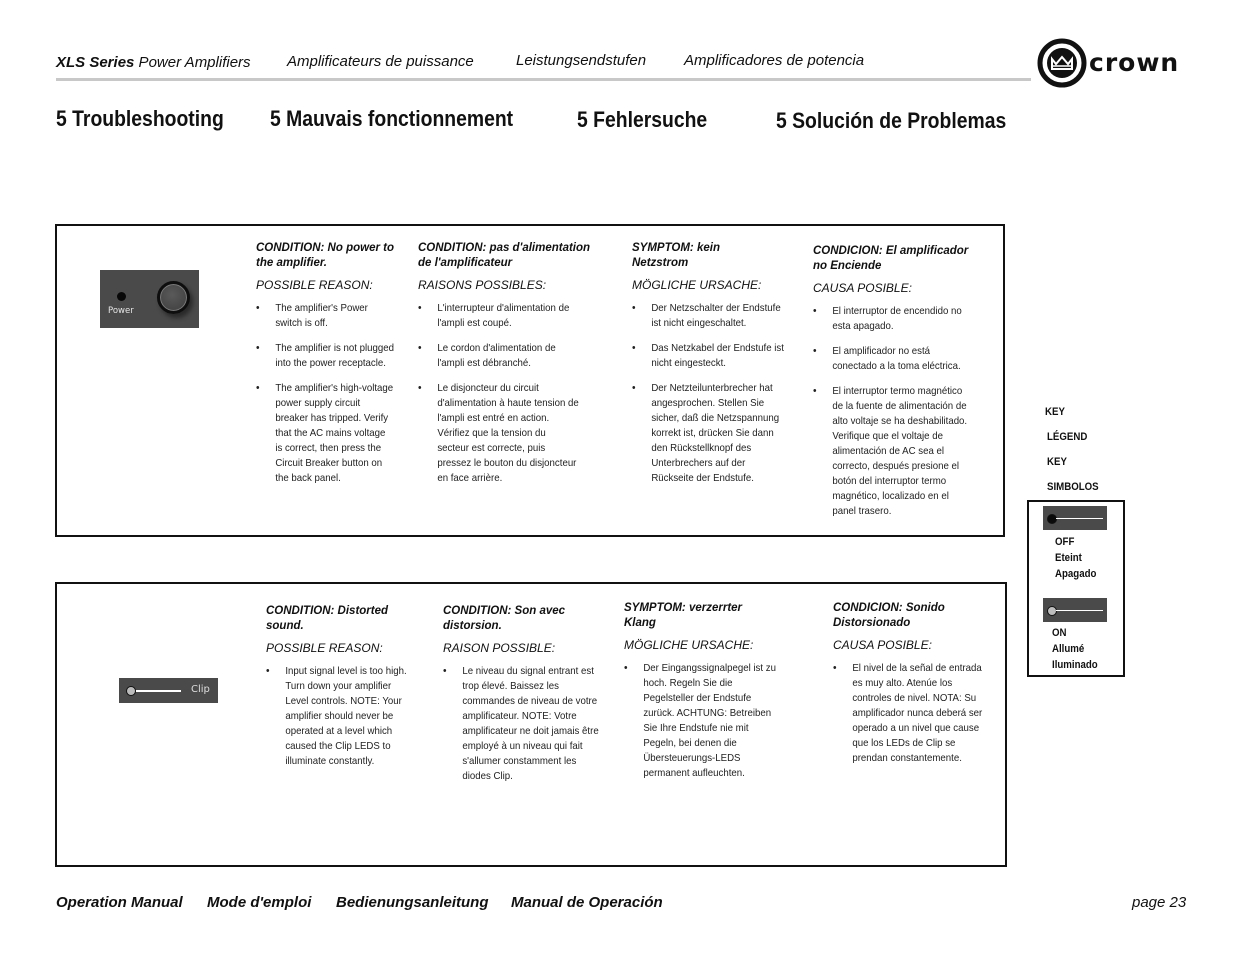 This screenshot has width=1235, height=954. I want to click on led-off-icon, so click(1052, 519).